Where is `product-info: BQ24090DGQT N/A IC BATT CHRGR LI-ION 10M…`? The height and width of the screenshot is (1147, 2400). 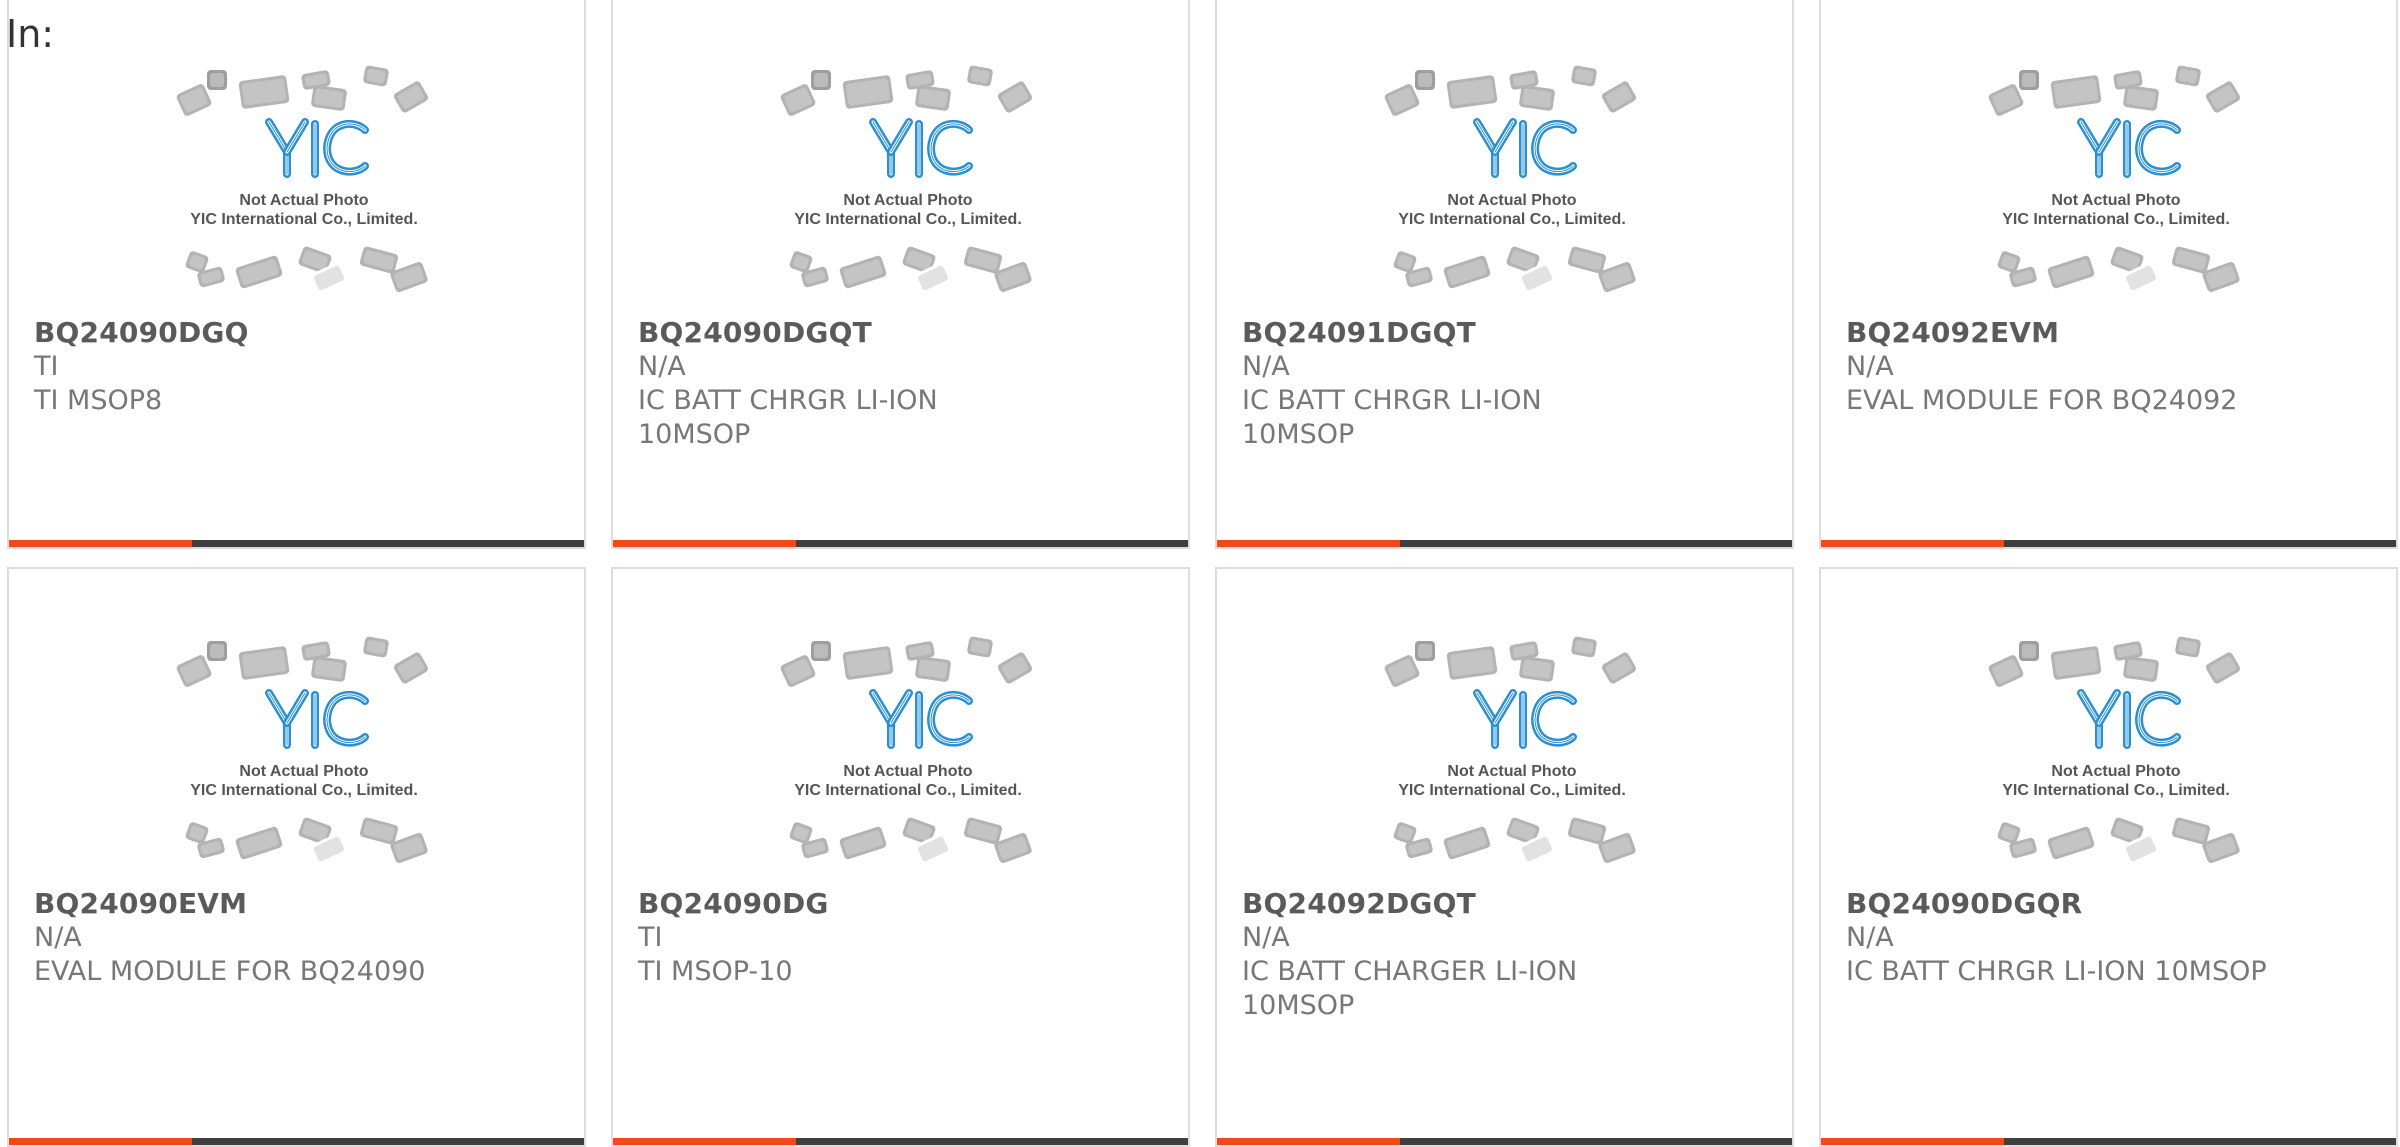 product-info: BQ24090DGQT N/A IC BATT CHRGR LI-ION 10M… is located at coordinates (903, 384).